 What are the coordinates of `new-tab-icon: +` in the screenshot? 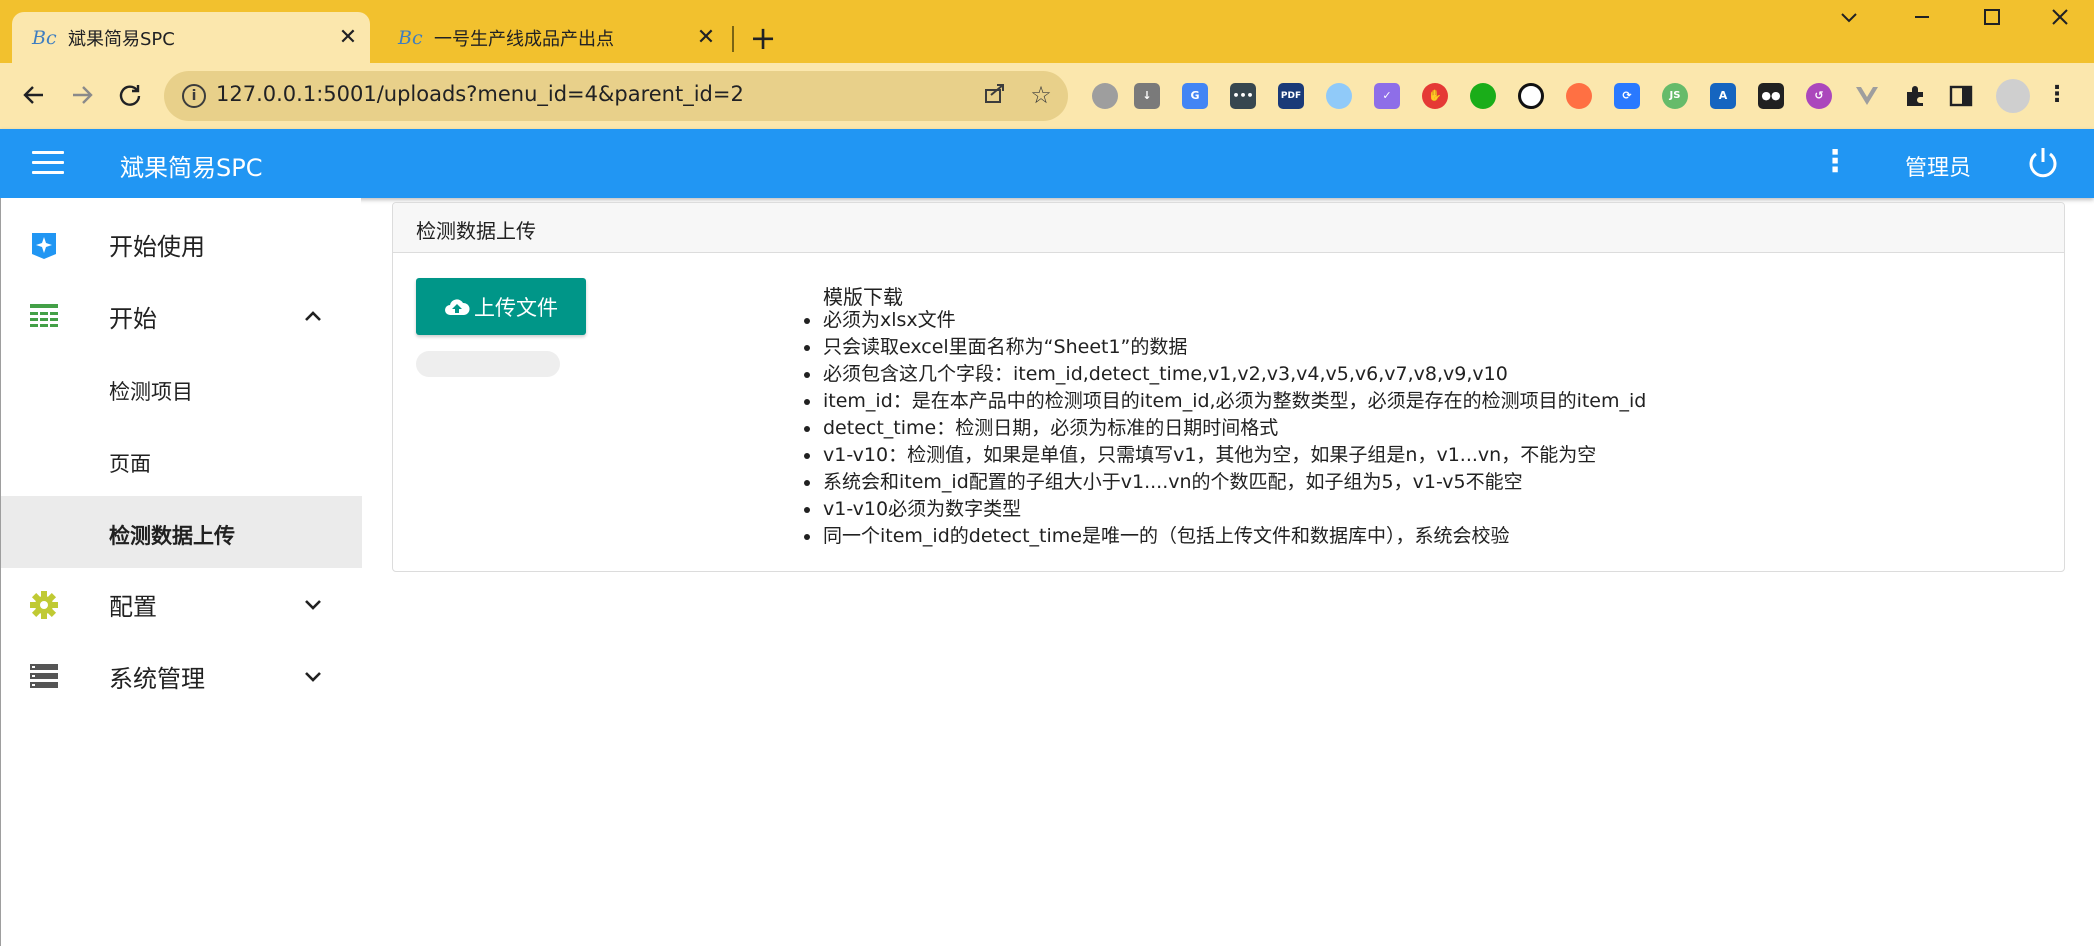 It's located at (763, 38).